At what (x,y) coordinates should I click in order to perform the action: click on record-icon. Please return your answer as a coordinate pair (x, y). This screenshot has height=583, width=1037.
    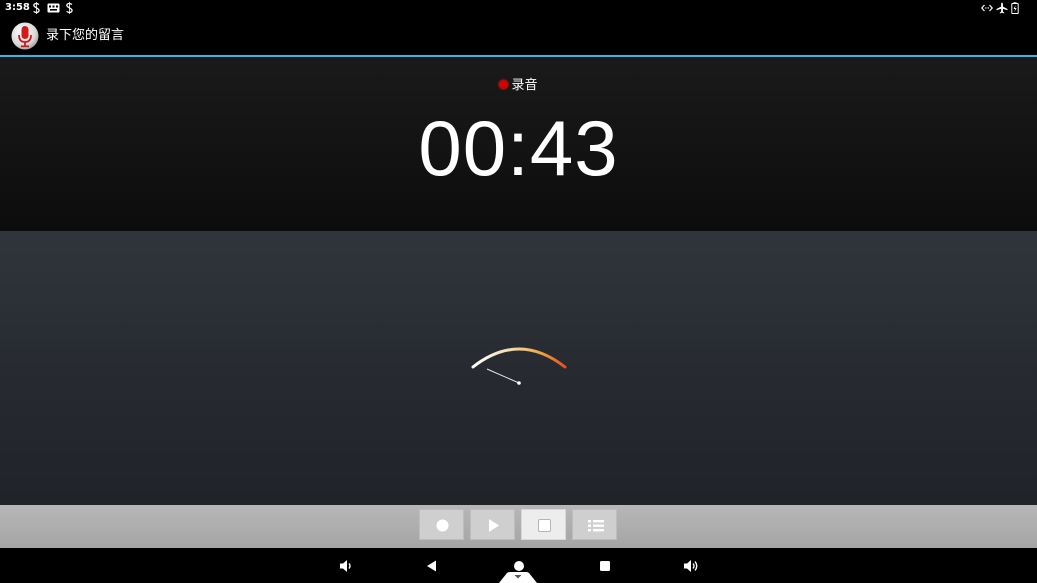
    Looking at the image, I should click on (442, 525).